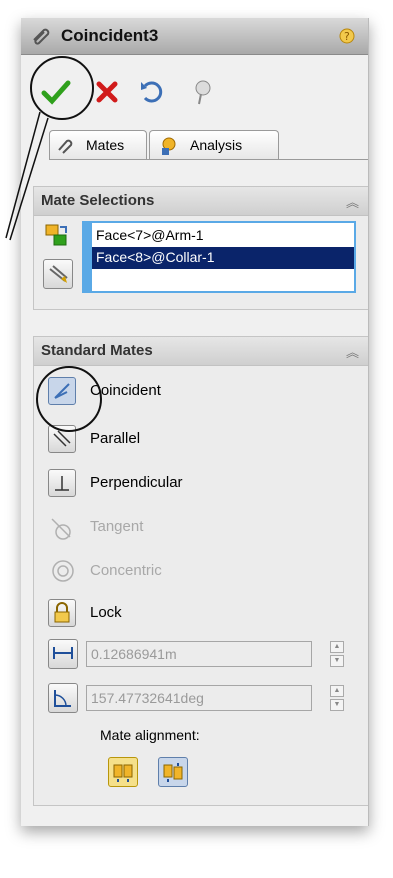  I want to click on coincident-highlight-circle, so click(69, 399).